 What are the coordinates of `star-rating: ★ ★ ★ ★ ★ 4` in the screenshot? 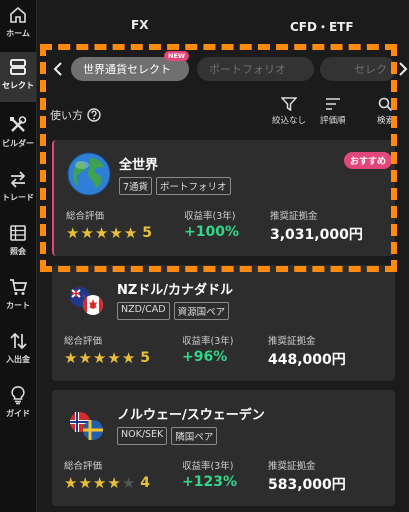 It's located at (107, 483).